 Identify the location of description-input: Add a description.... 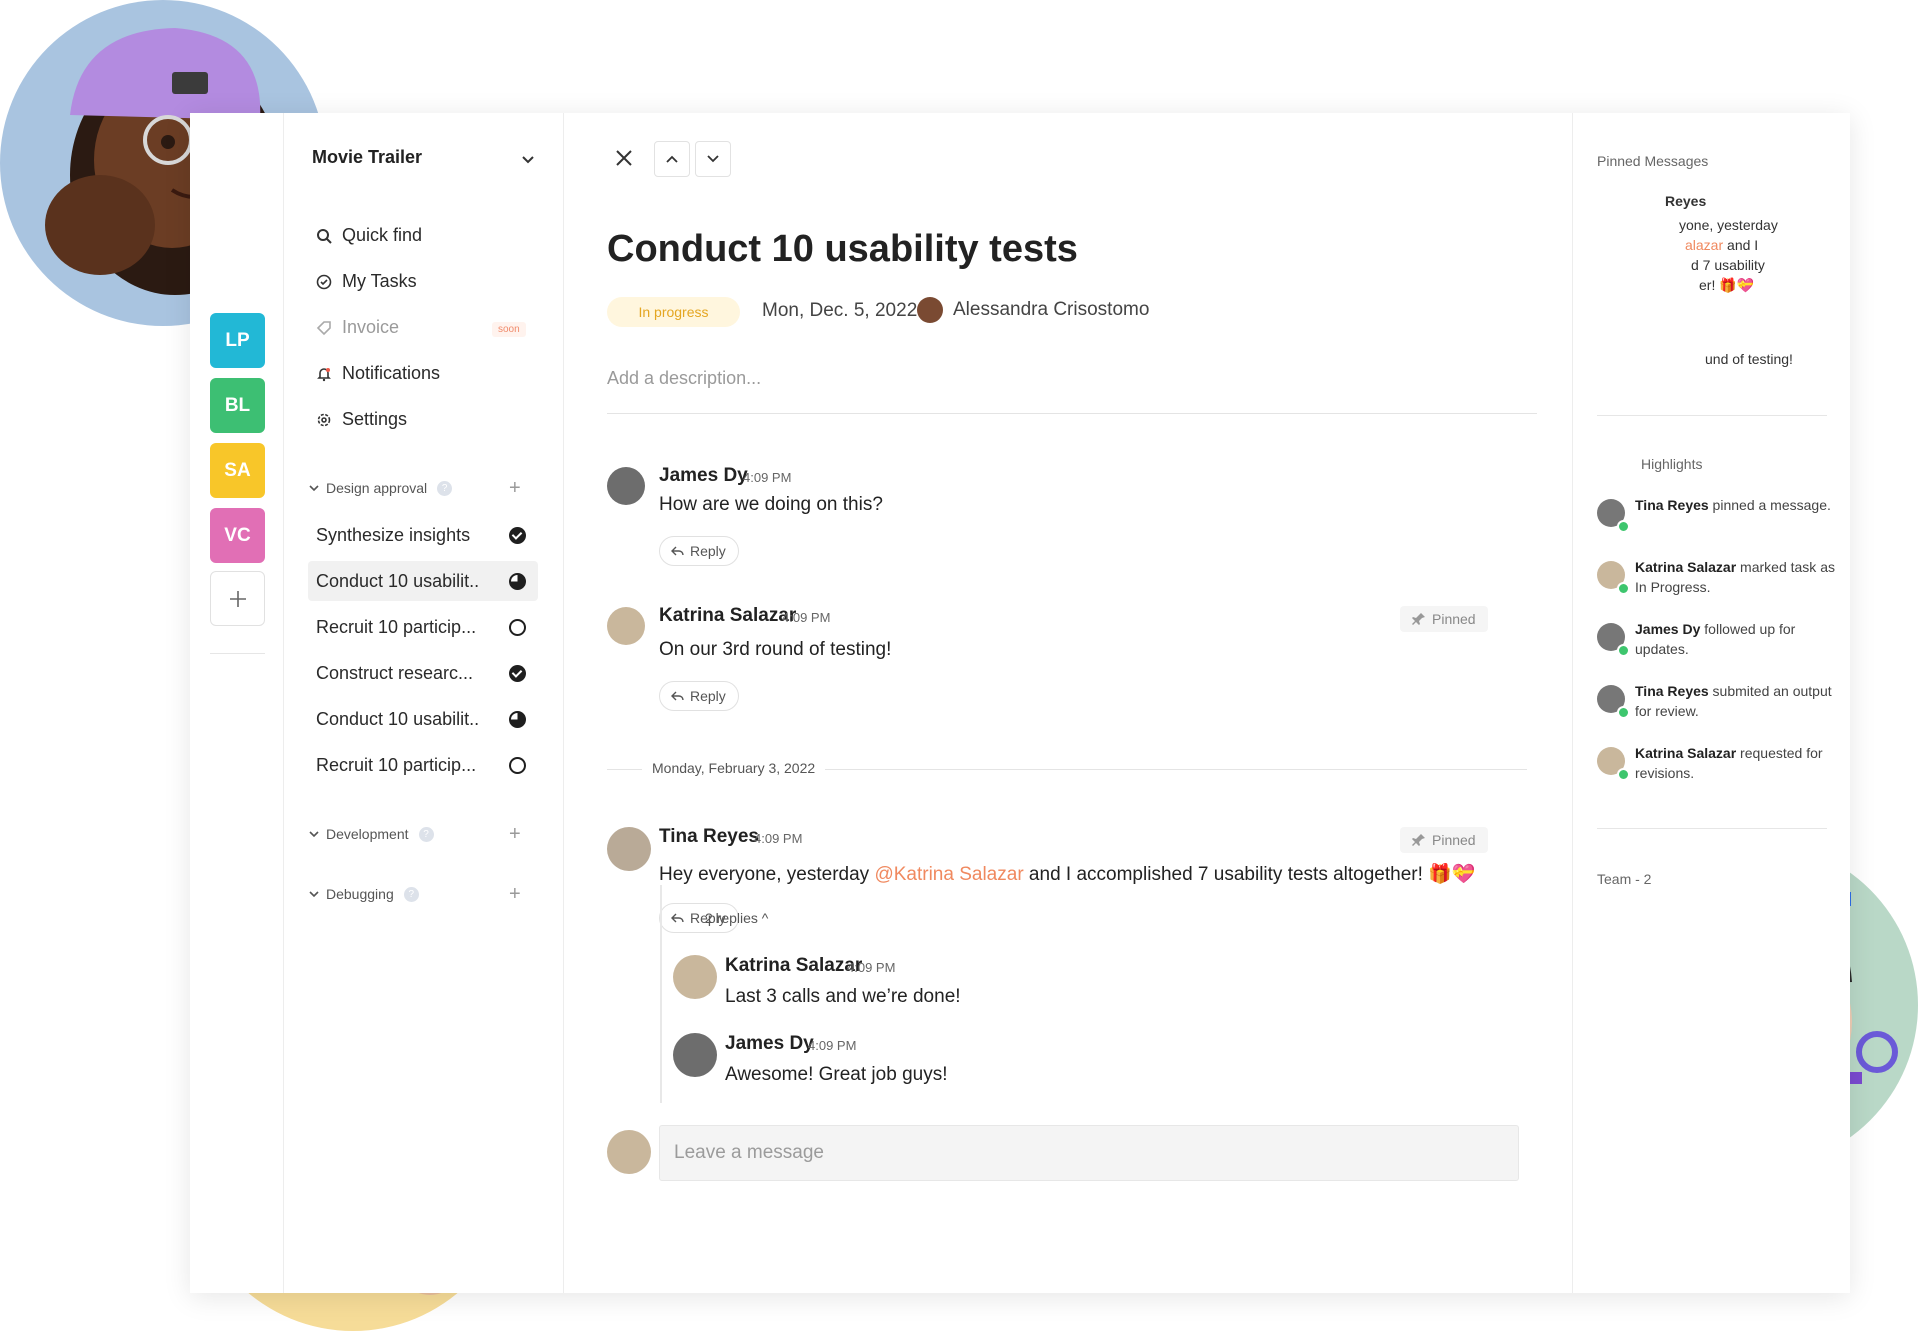
(684, 378).